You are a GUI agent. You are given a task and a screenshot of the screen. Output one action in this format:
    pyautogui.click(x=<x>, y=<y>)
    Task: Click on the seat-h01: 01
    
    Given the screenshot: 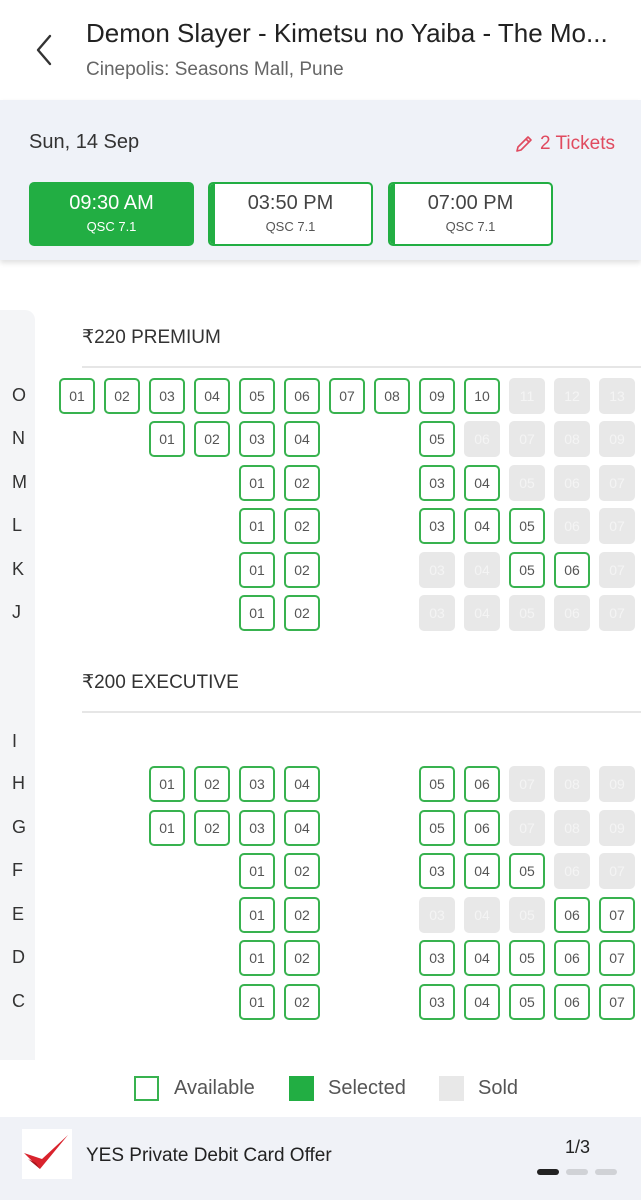 What is the action you would take?
    pyautogui.click(x=167, y=784)
    